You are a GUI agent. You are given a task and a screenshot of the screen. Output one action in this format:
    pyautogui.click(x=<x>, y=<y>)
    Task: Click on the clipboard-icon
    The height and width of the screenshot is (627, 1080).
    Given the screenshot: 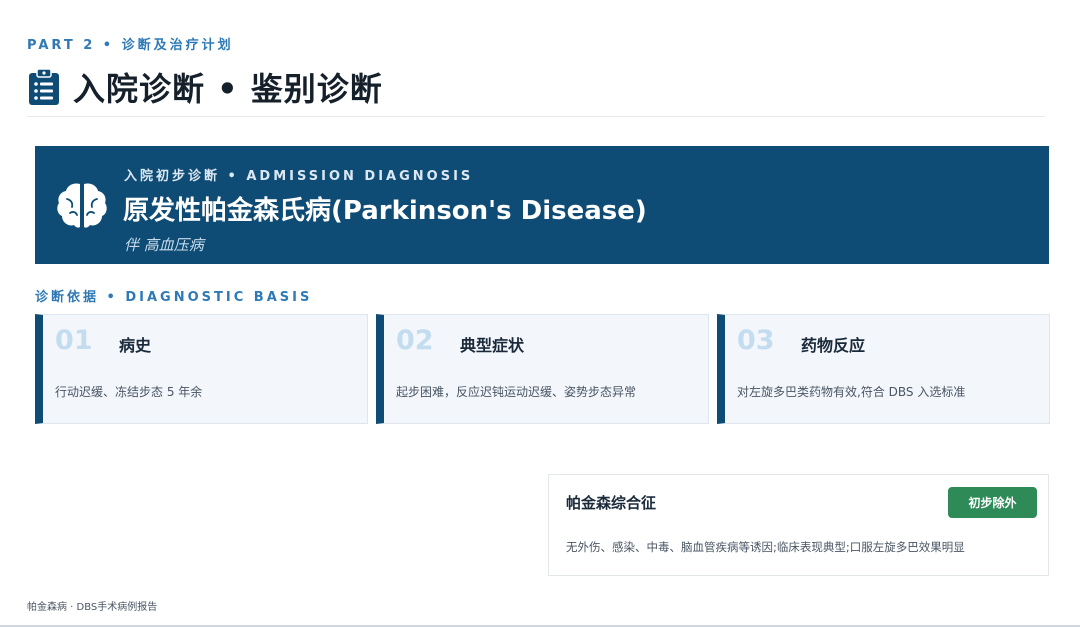 What is the action you would take?
    pyautogui.click(x=44, y=87)
    